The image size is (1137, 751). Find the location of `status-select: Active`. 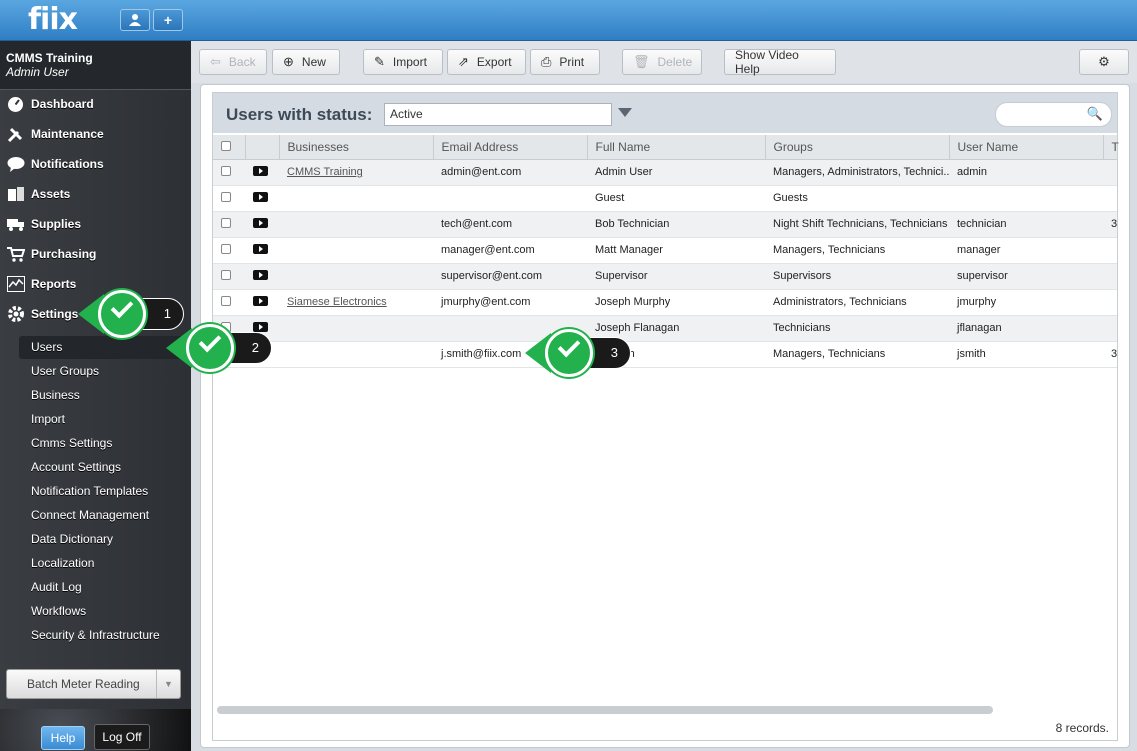

status-select: Active is located at coordinates (498, 114).